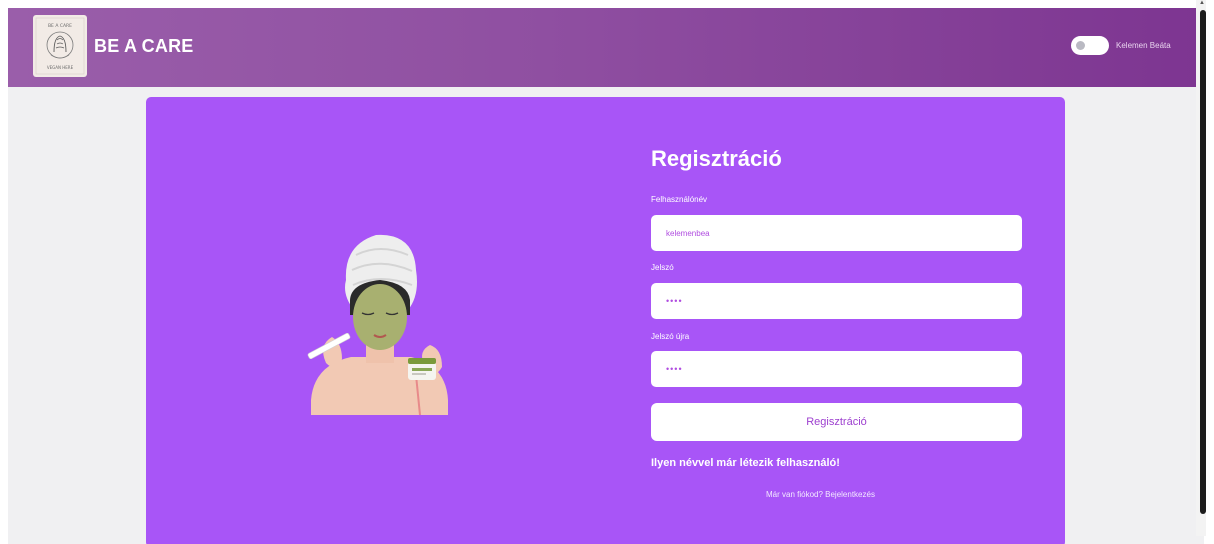 This screenshot has width=1214, height=544. What do you see at coordinates (143, 46) in the screenshot?
I see `brand-name: BE A CARE` at bounding box center [143, 46].